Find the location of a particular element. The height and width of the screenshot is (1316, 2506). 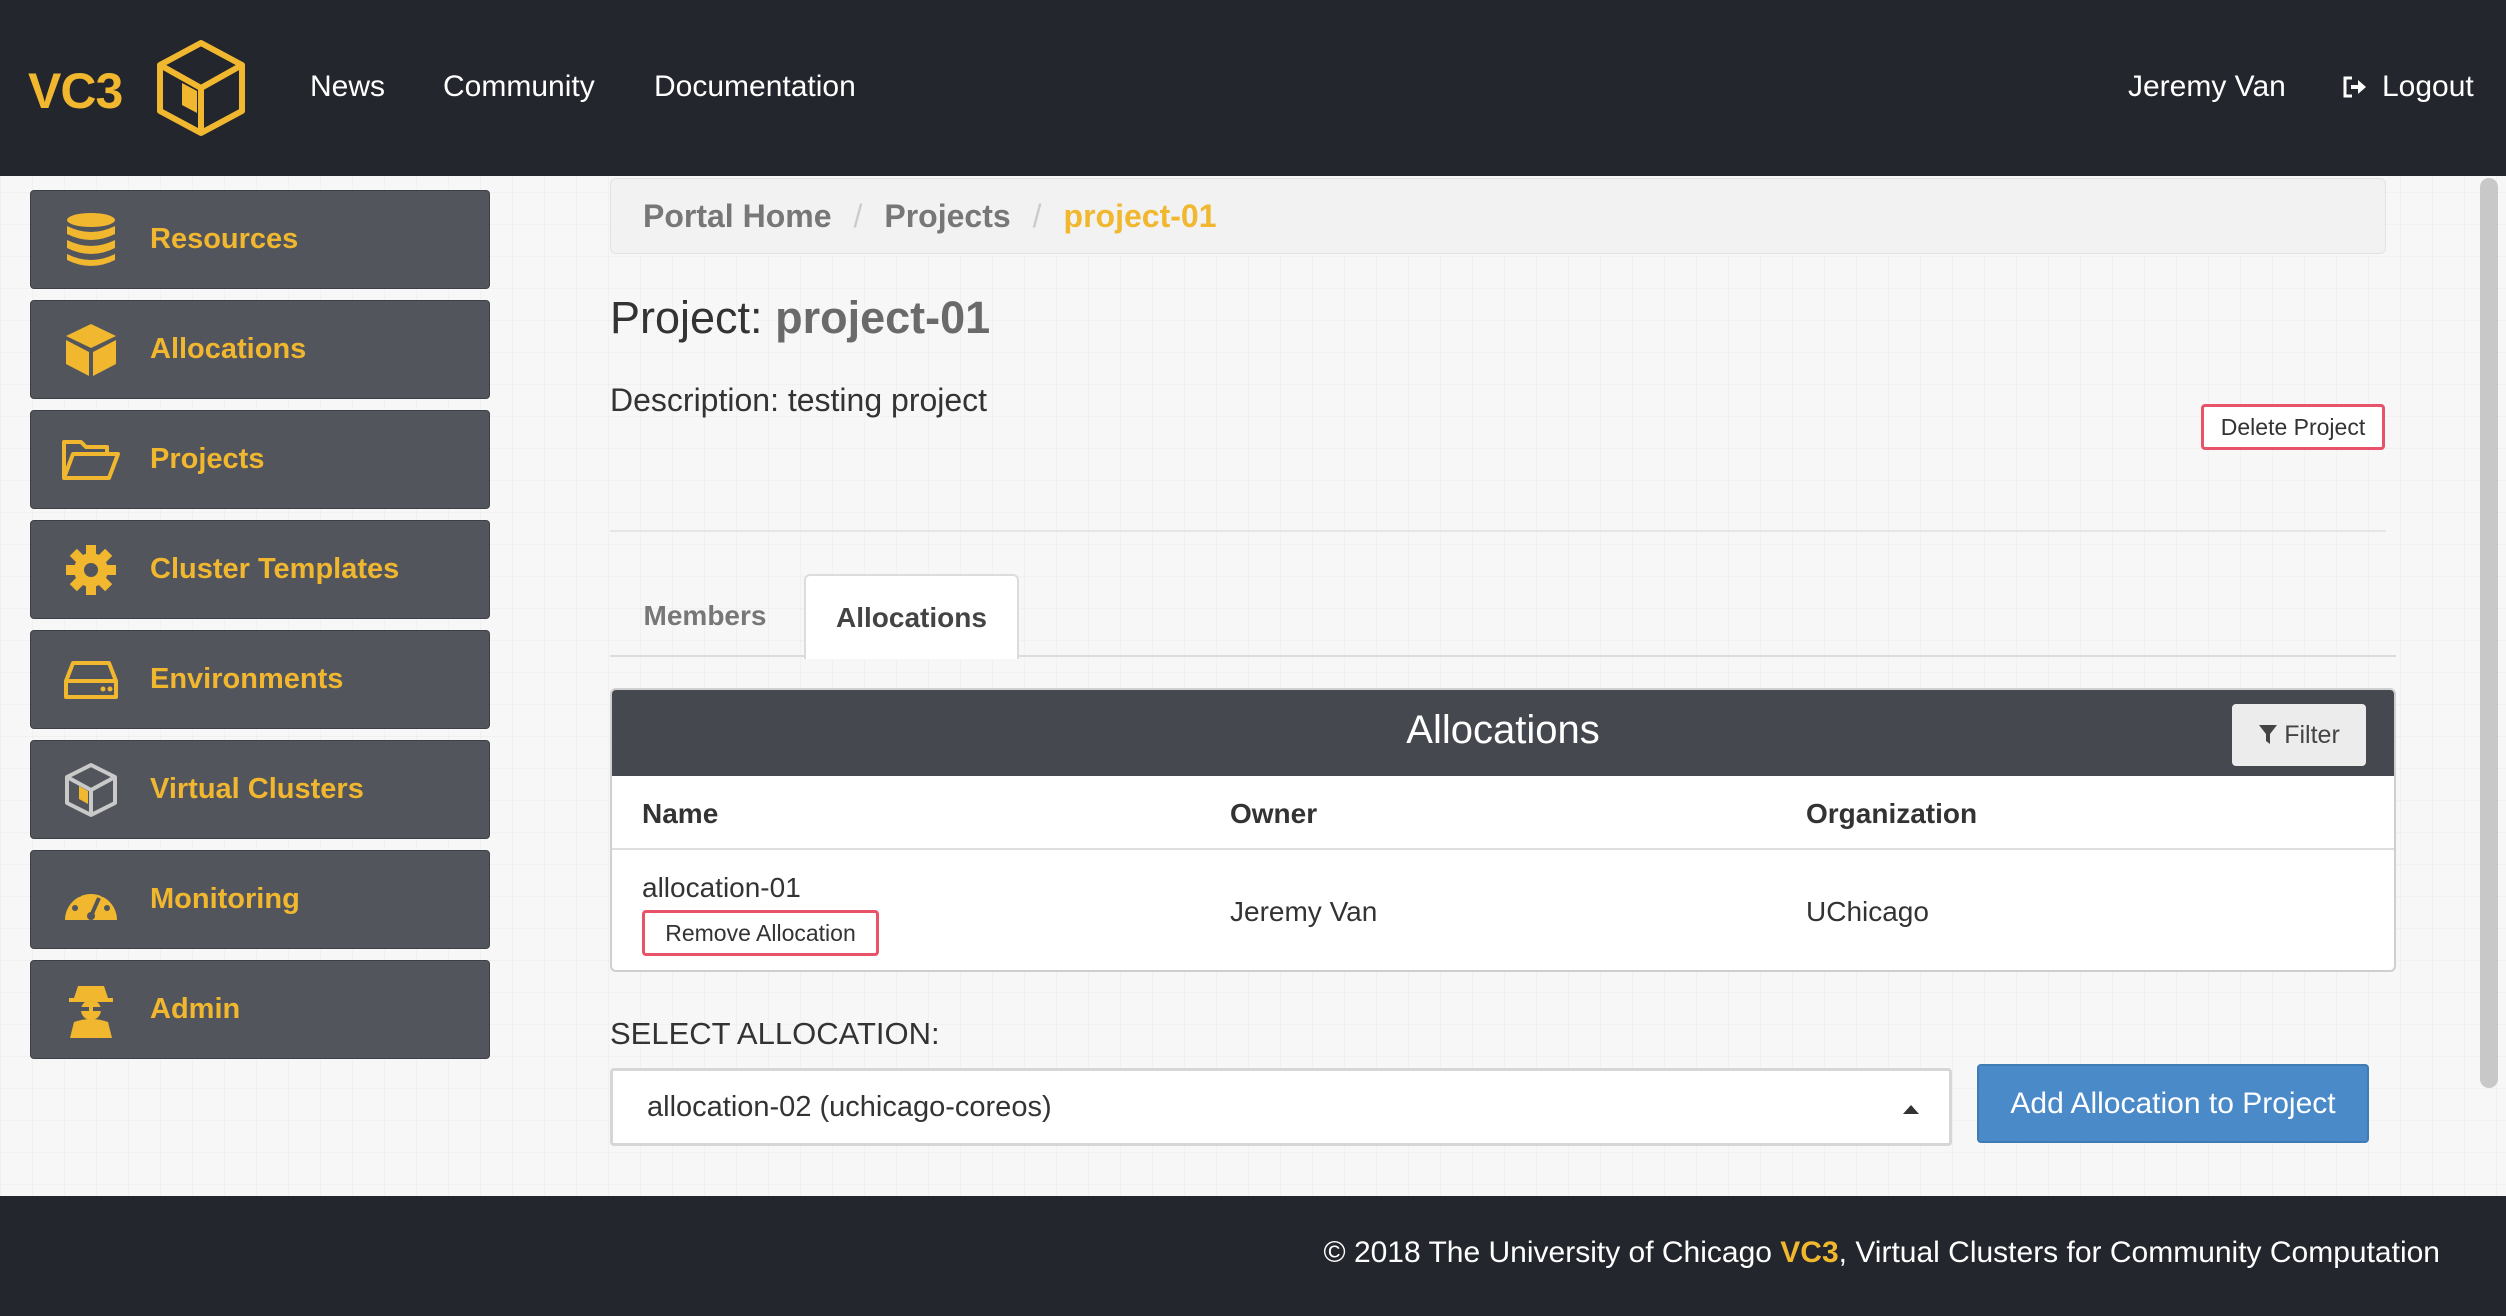

breadcrumb-projects: Projects is located at coordinates (947, 216).